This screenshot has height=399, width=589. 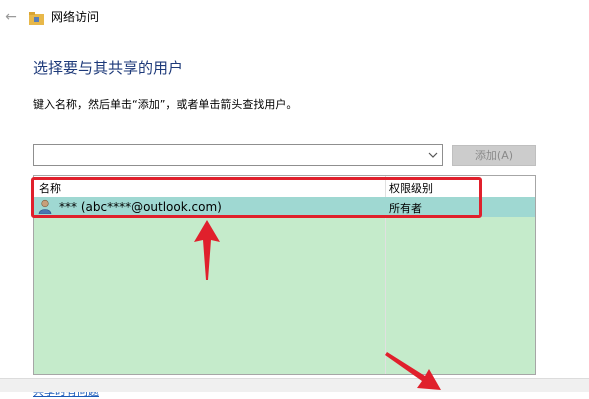 I want to click on instruction-text: 键入名称，然后单击“添加”，或者单击箭头查找用户。, so click(x=165, y=104).